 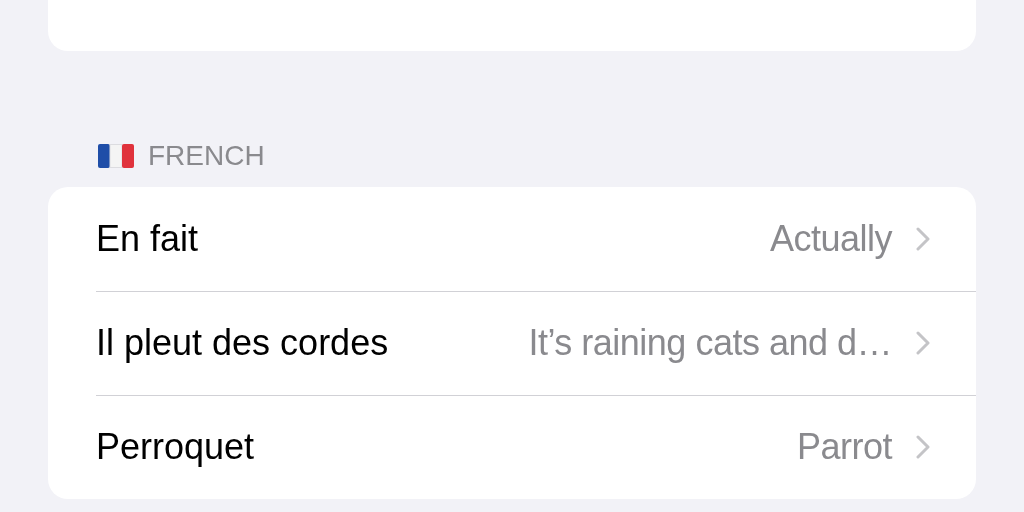 I want to click on row-label: En fait, so click(x=147, y=239).